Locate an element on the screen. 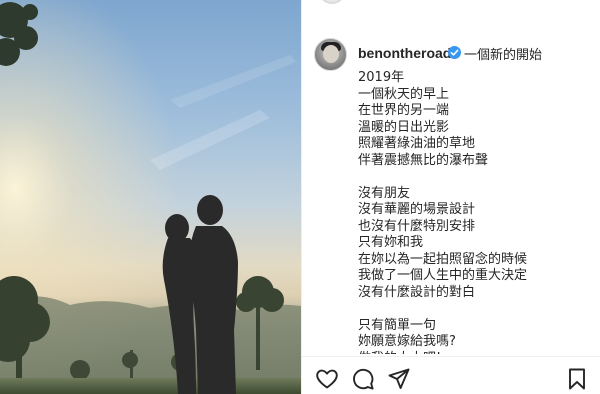 This screenshot has width=600, height=394. paper-plane-icon is located at coordinates (399, 378).